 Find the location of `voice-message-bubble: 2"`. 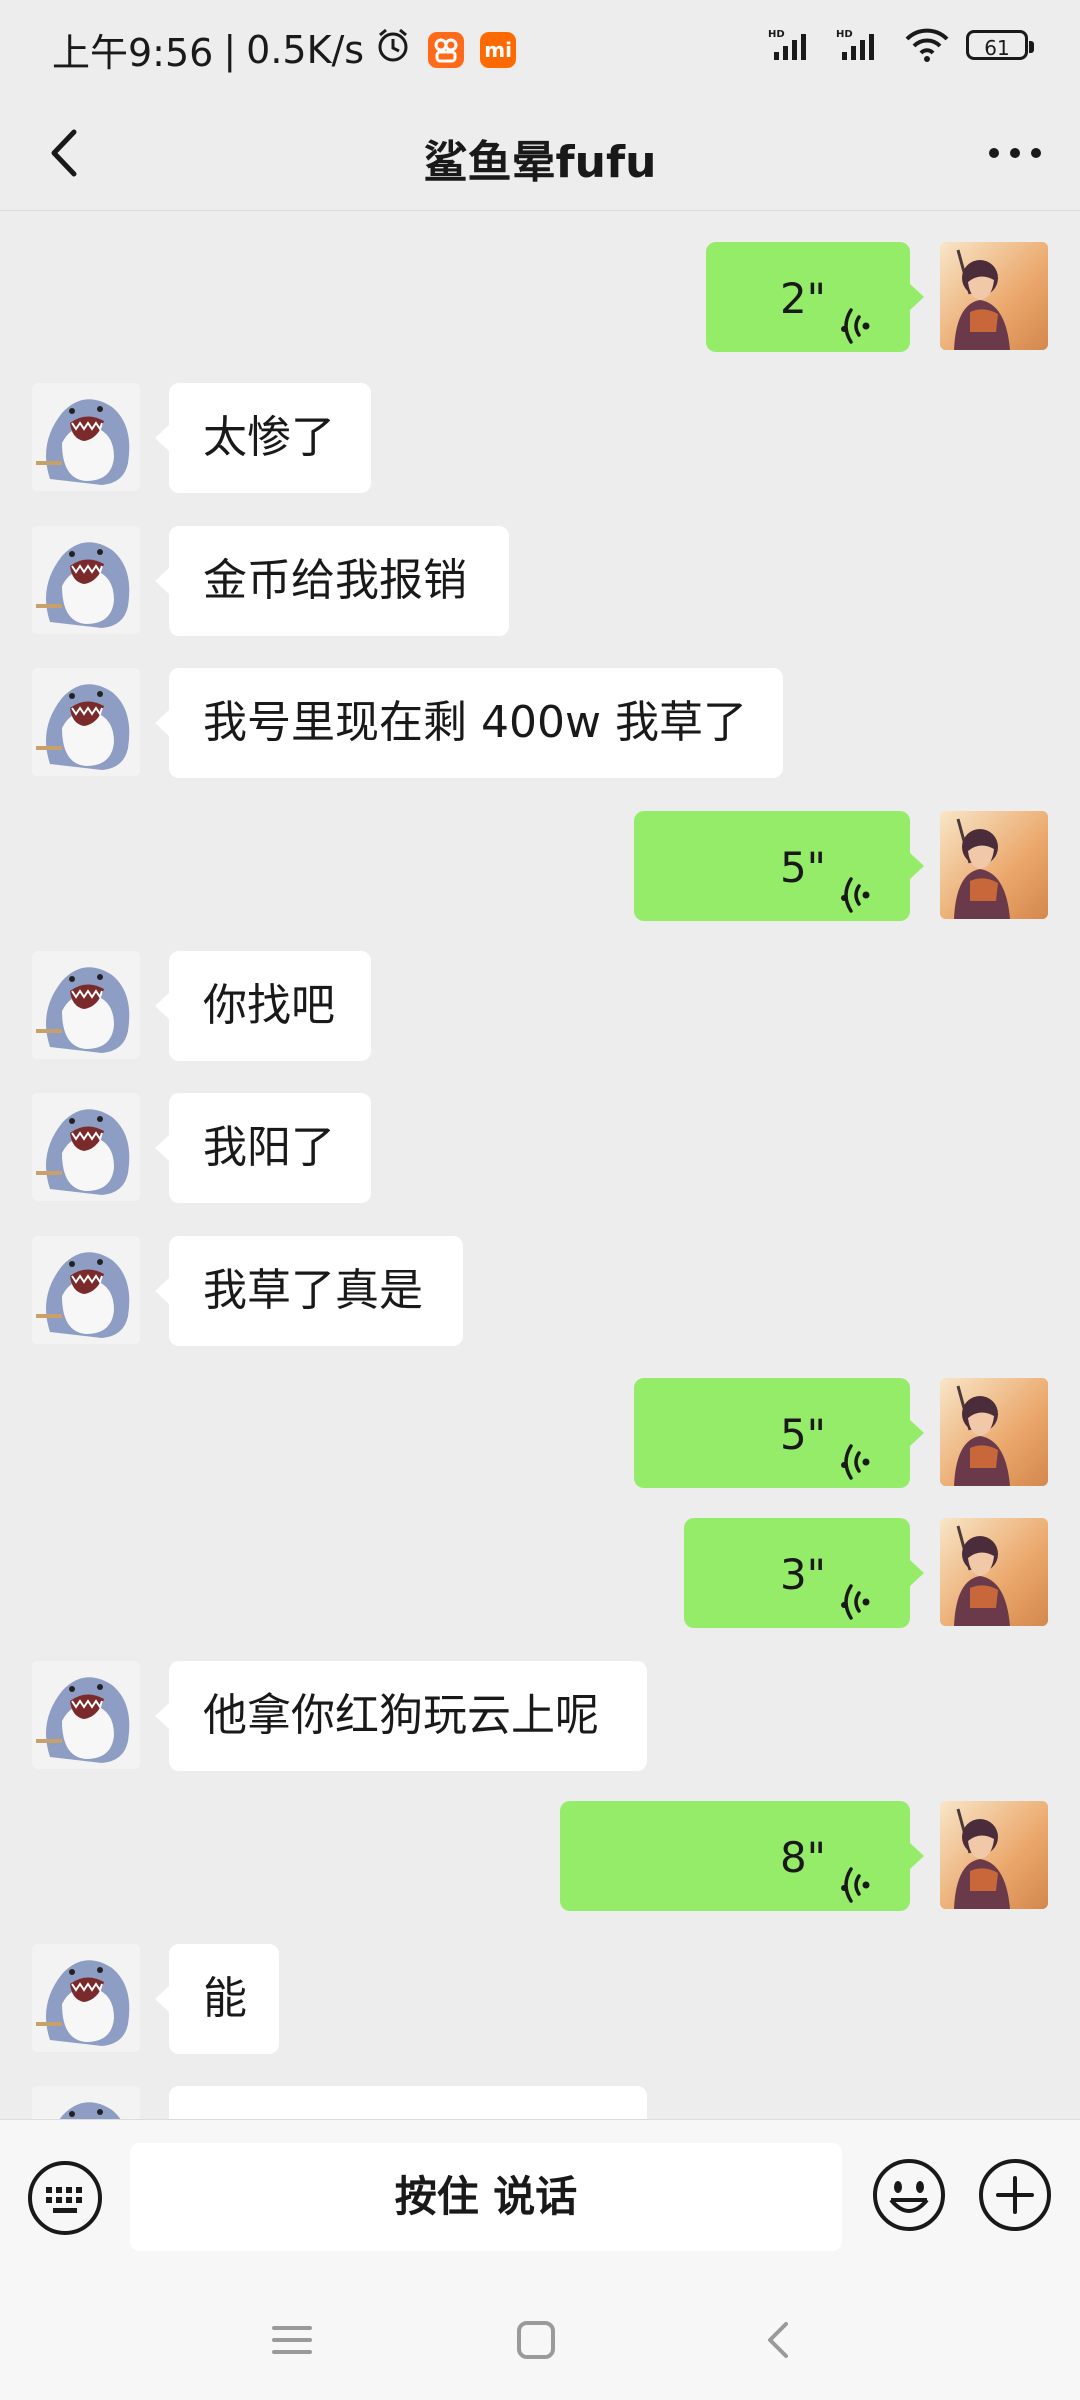

voice-message-bubble: 2" is located at coordinates (815, 297).